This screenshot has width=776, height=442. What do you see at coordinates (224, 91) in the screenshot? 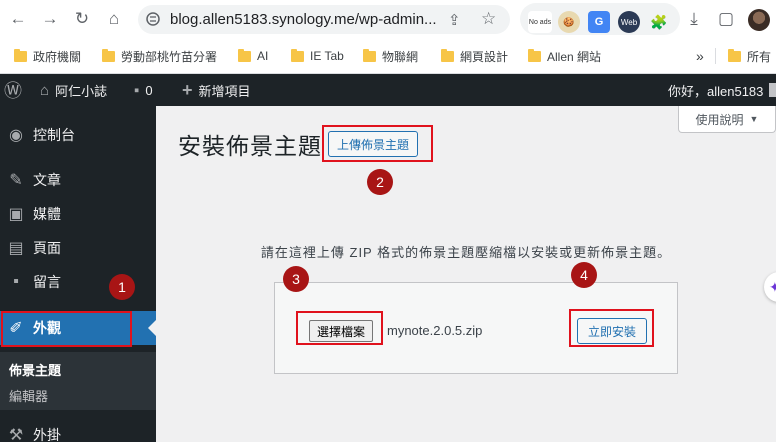
I see `new-content-label: 新增項目` at bounding box center [224, 91].